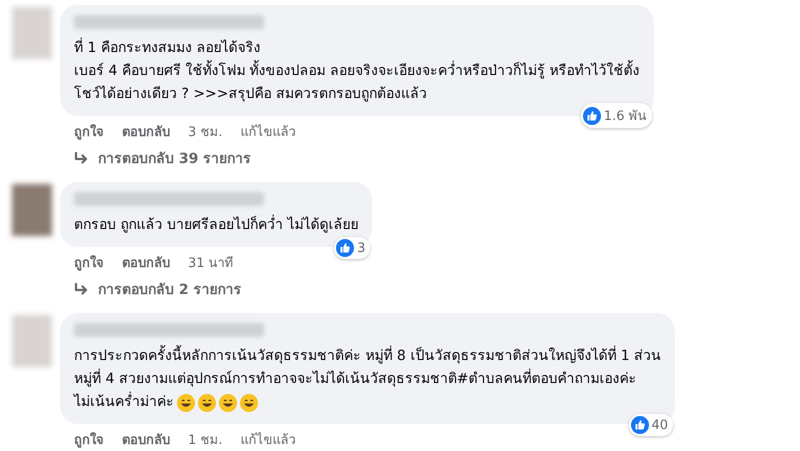 This screenshot has width=800, height=451. Describe the element at coordinates (251, 94) in the screenshot. I see `comment-text: โชว์ได้อย่างเดียว ? >>>สรุปคือ สมควรตกรอบถูกต้องแล้ว` at that location.